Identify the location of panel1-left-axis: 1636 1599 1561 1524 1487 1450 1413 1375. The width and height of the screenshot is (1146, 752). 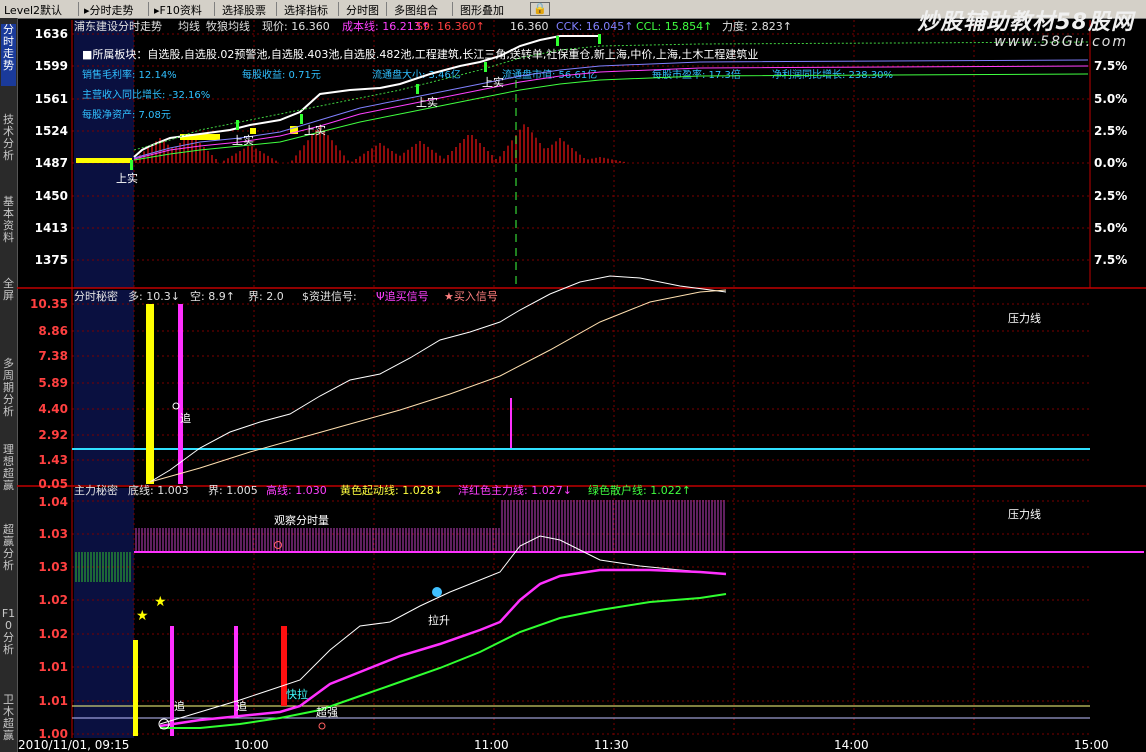
(51, 147).